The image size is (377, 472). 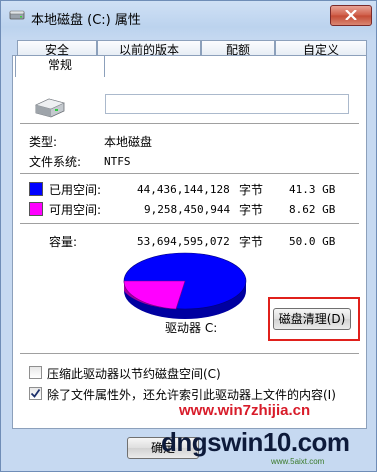 I want to click on free-space-label: 可用空间:, so click(x=75, y=210).